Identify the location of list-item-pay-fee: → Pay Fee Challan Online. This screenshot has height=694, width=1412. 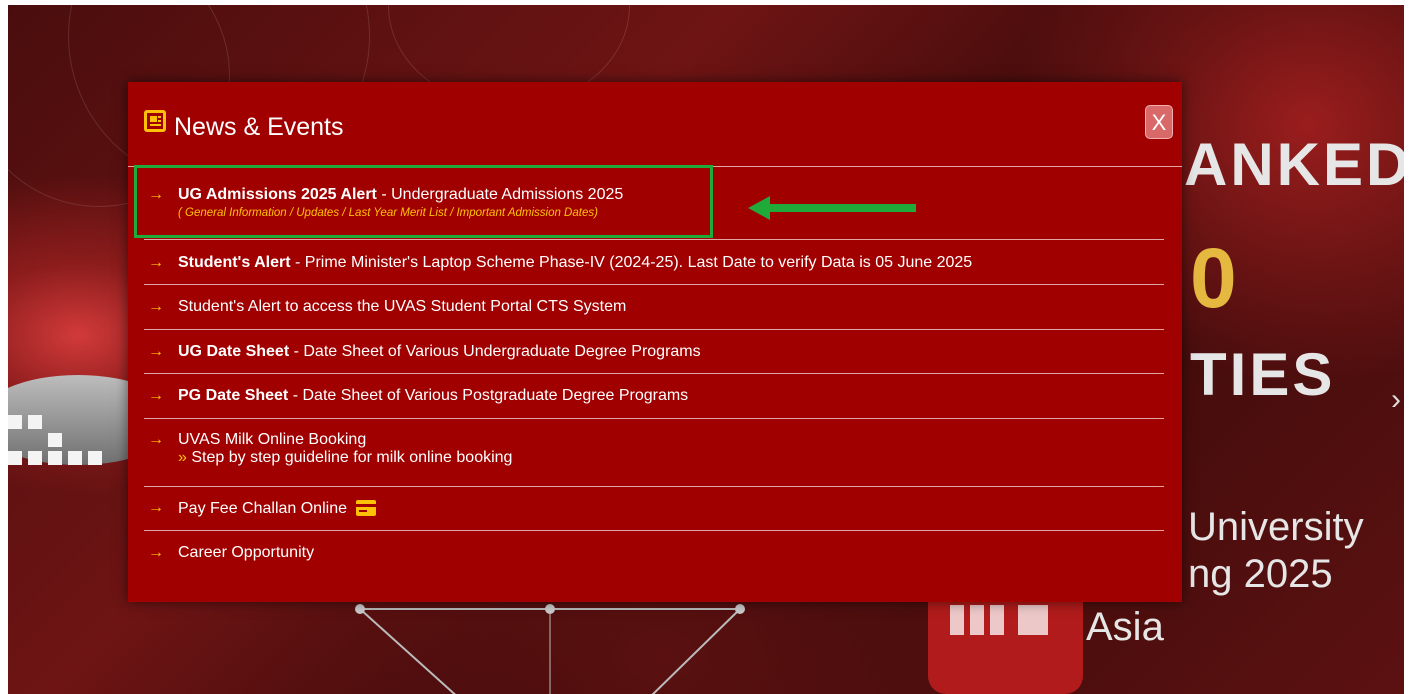
(654, 509).